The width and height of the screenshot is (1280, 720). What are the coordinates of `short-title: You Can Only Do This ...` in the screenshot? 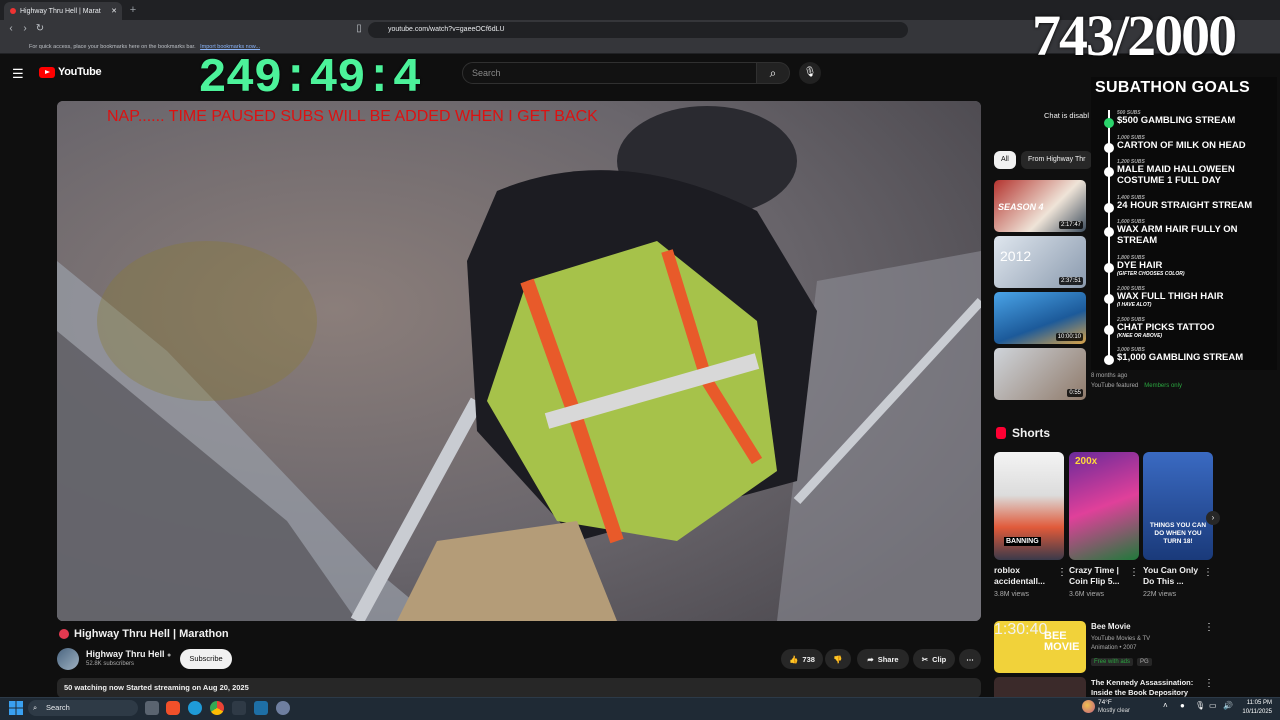 It's located at (1174, 576).